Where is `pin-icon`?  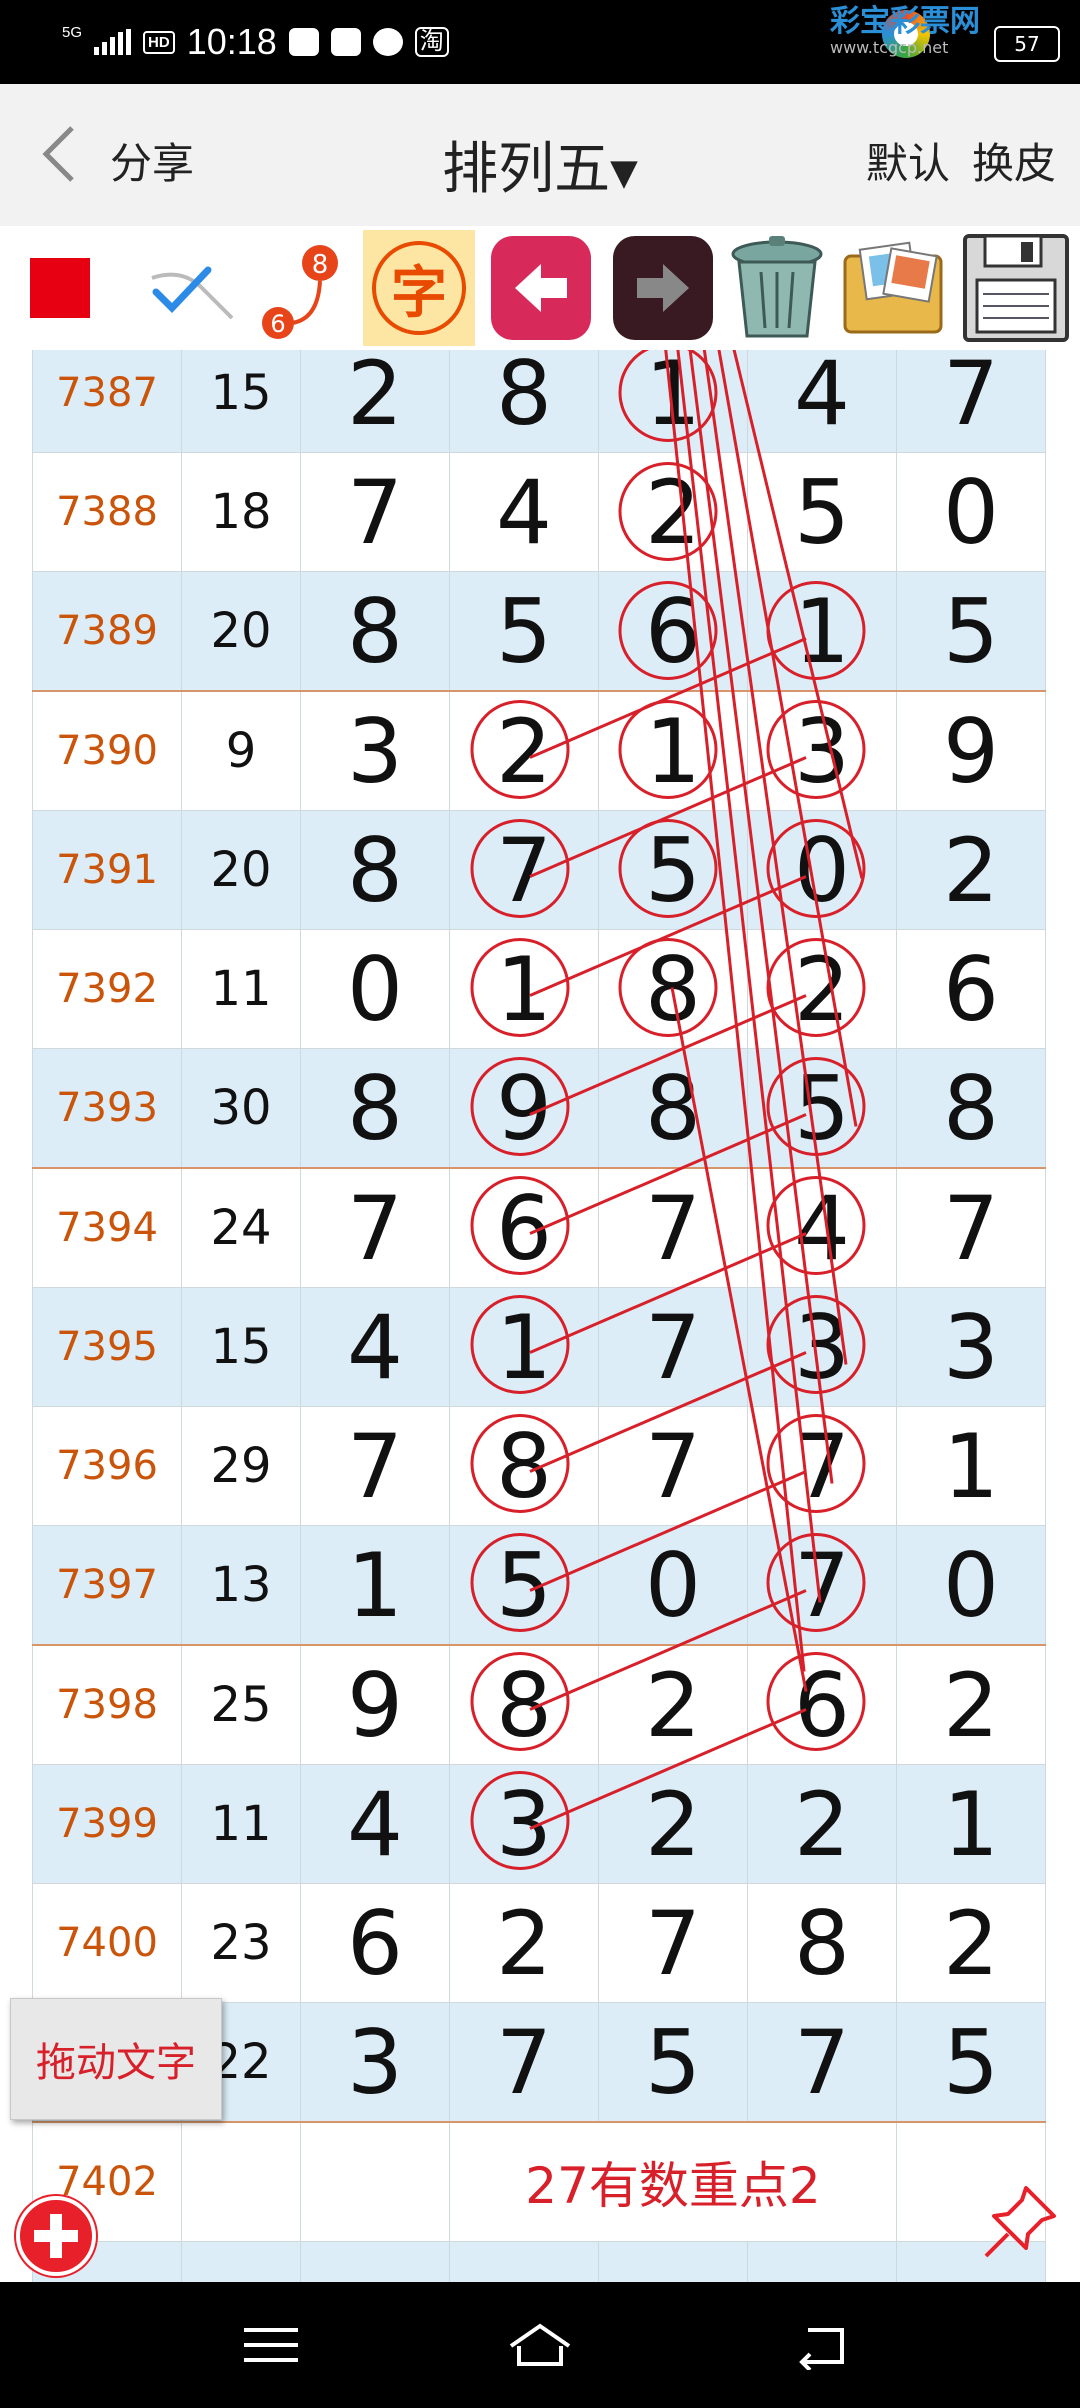
pin-icon is located at coordinates (1020, 2222).